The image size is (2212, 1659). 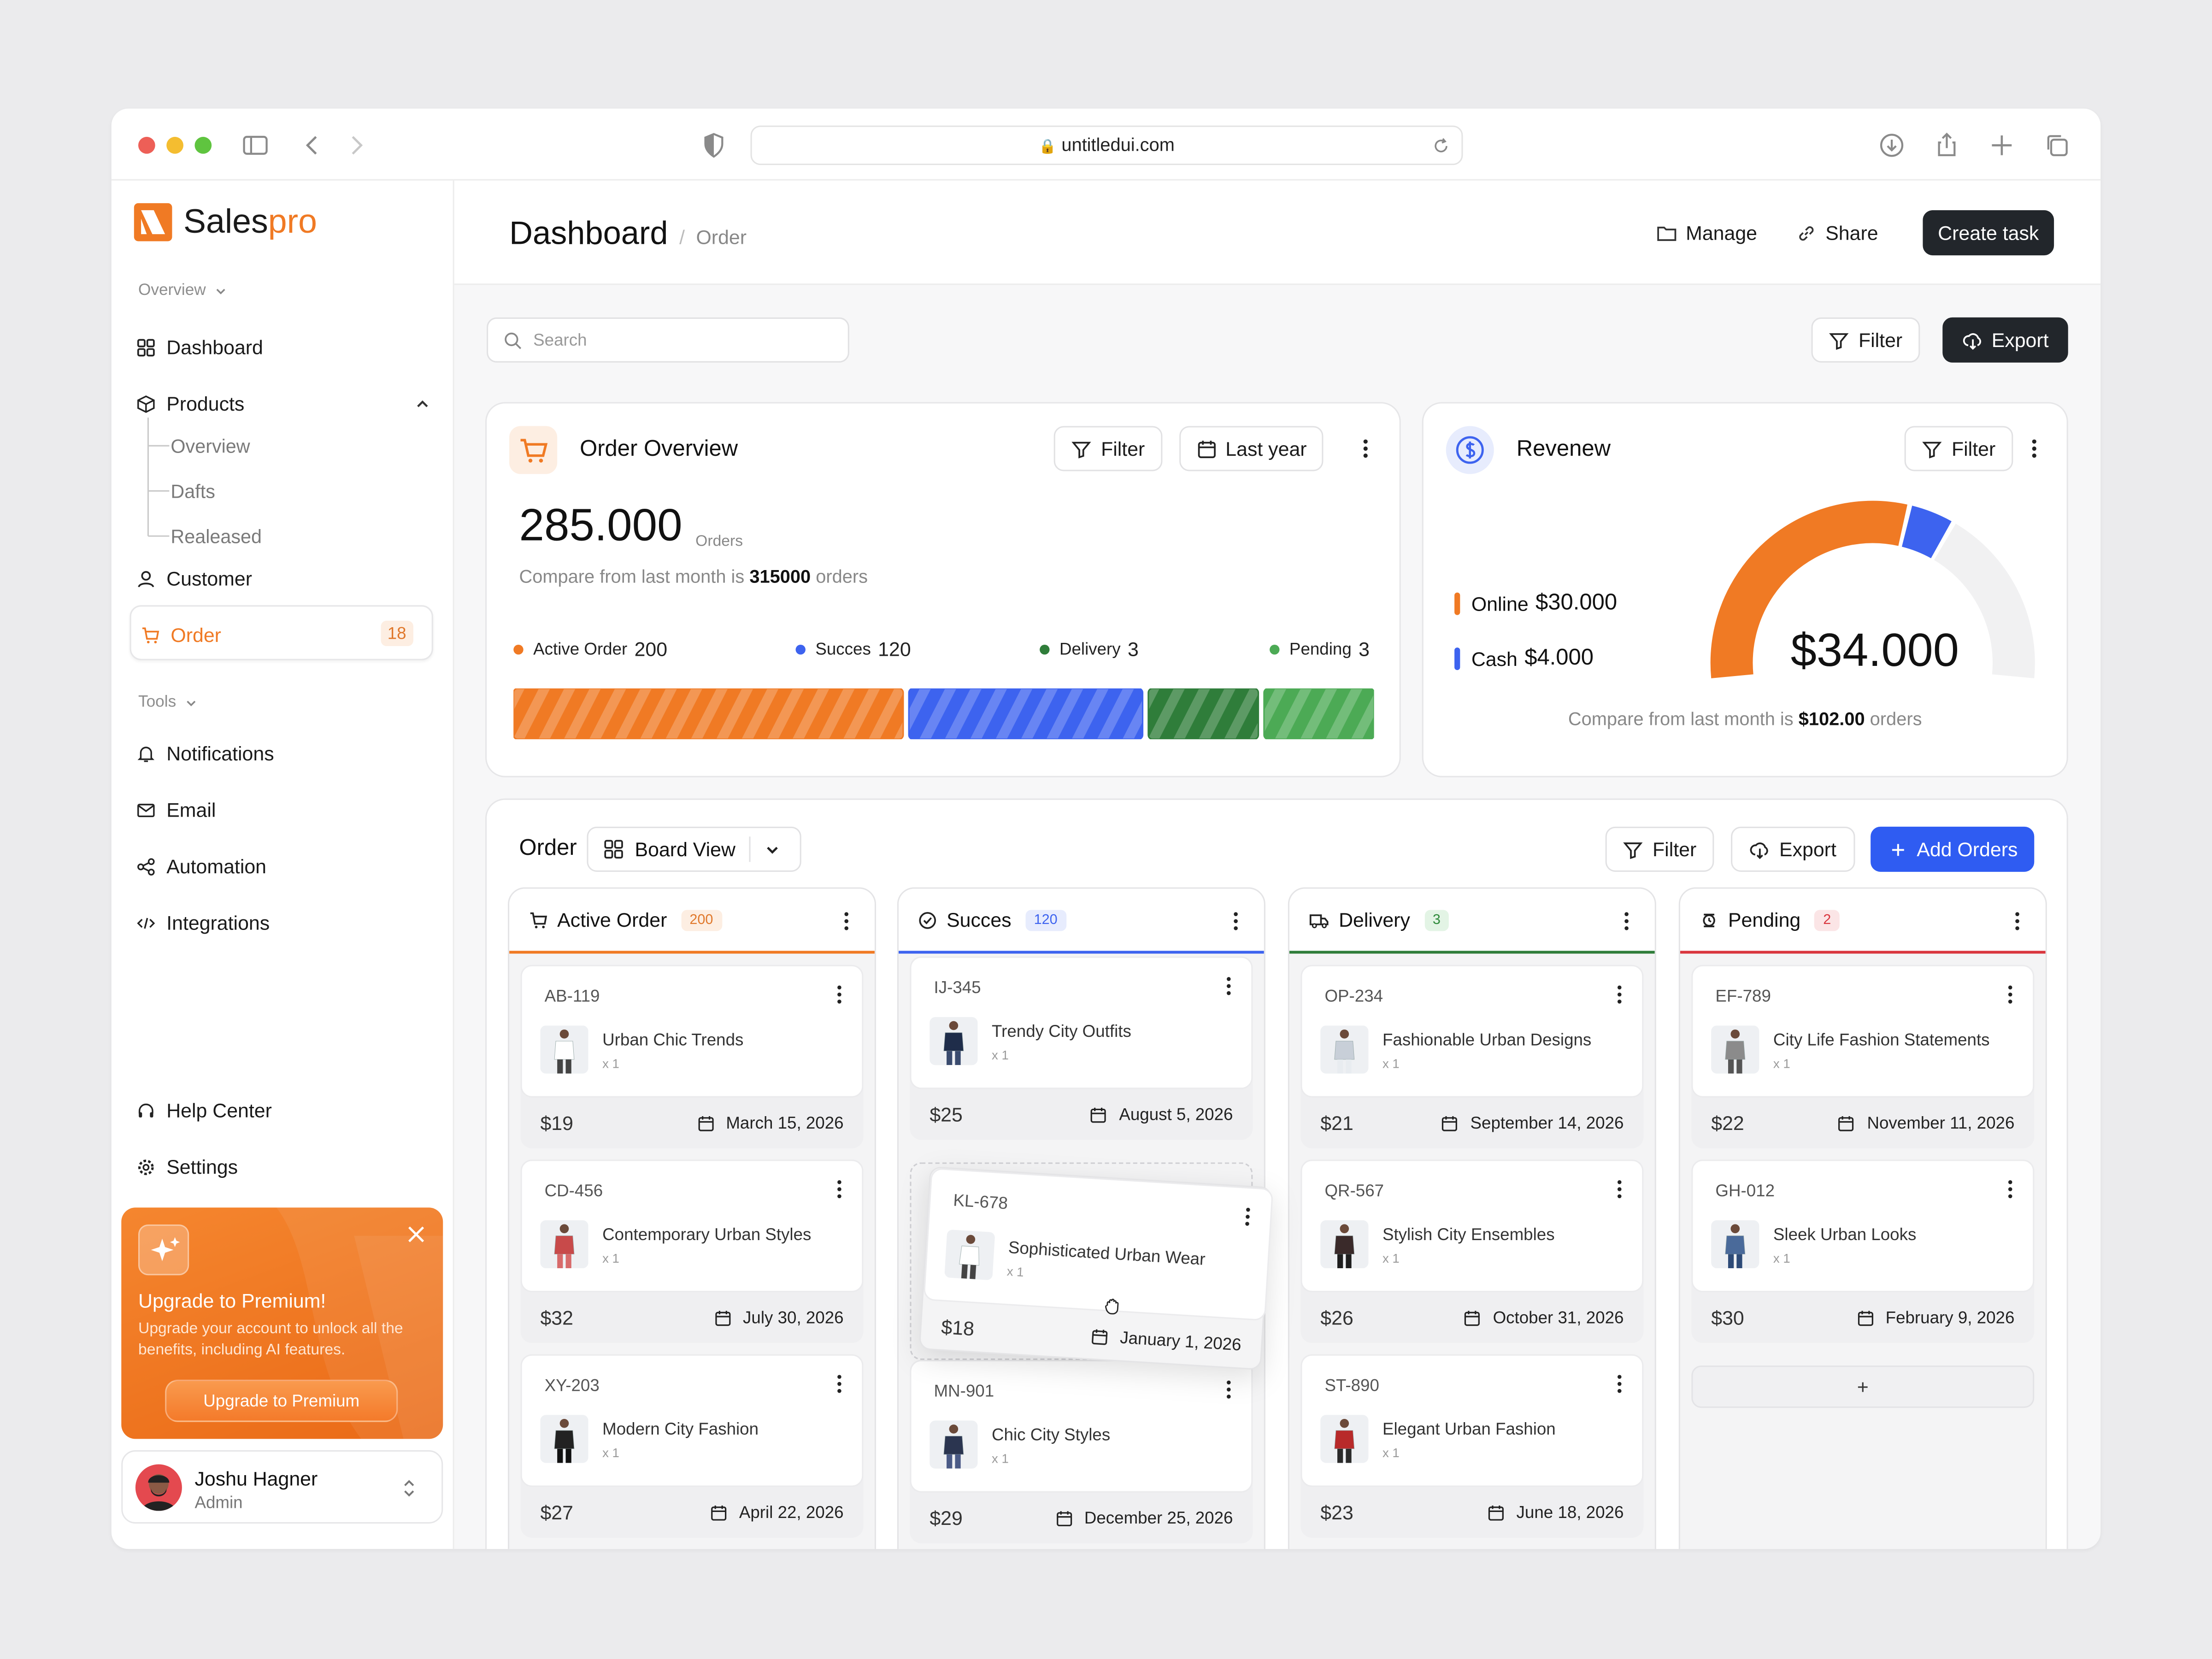 I want to click on legend-label: Pending, so click(x=1320, y=649).